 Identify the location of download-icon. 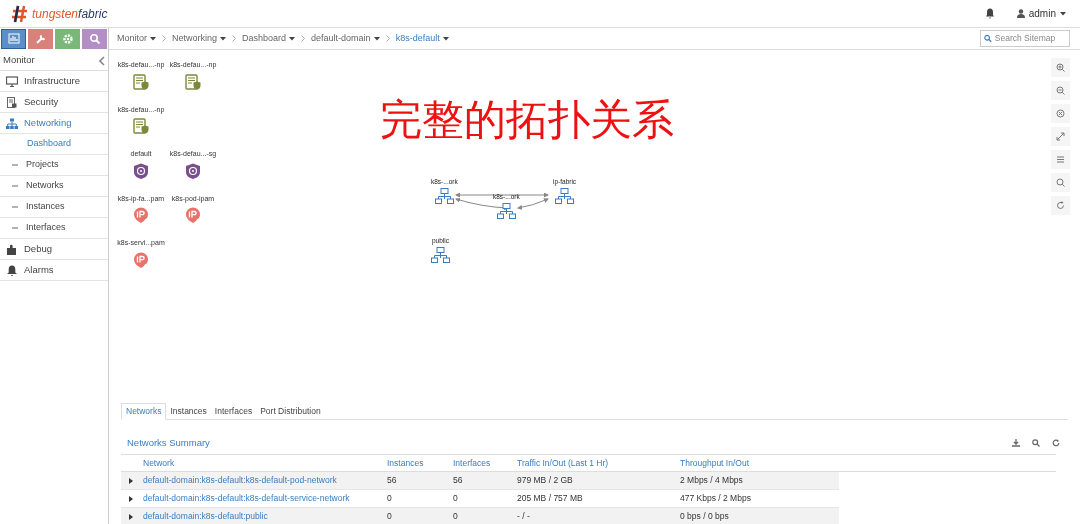
(1016, 443).